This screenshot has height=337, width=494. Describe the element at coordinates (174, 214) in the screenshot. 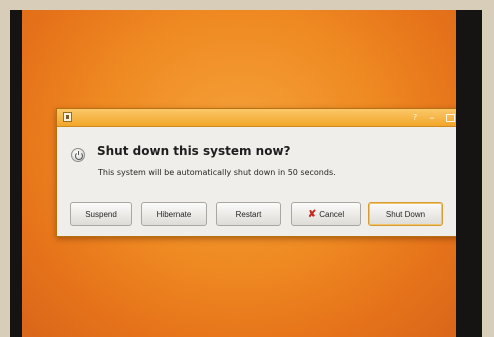

I see `hibernate-button: Hibernate` at that location.